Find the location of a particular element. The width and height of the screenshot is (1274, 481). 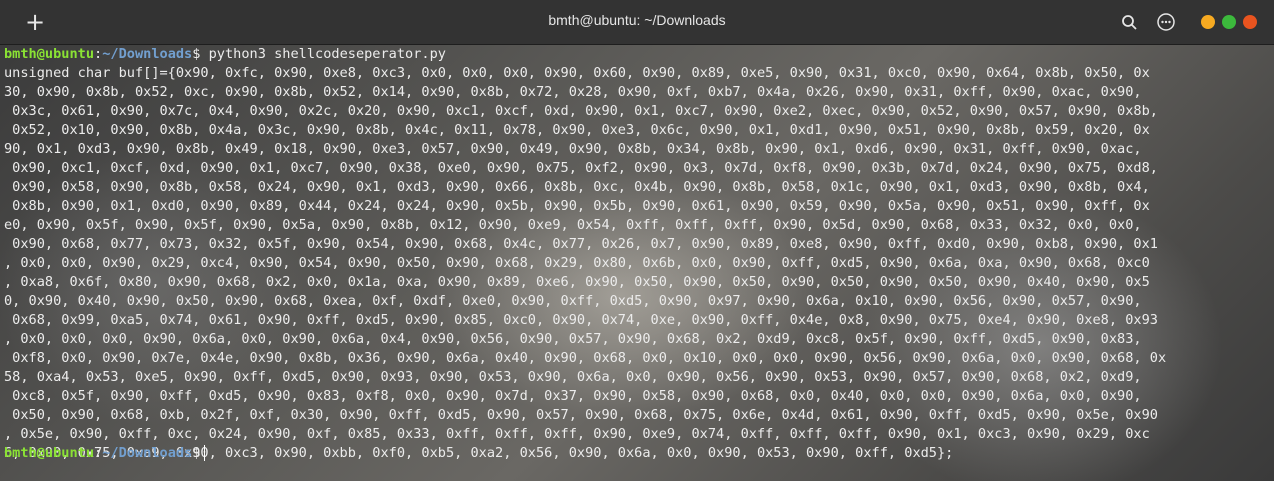

search-icon is located at coordinates (1129, 22).